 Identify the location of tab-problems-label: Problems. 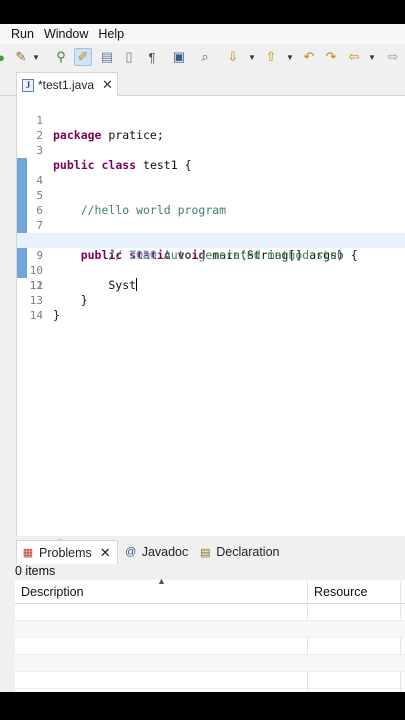
(65, 552).